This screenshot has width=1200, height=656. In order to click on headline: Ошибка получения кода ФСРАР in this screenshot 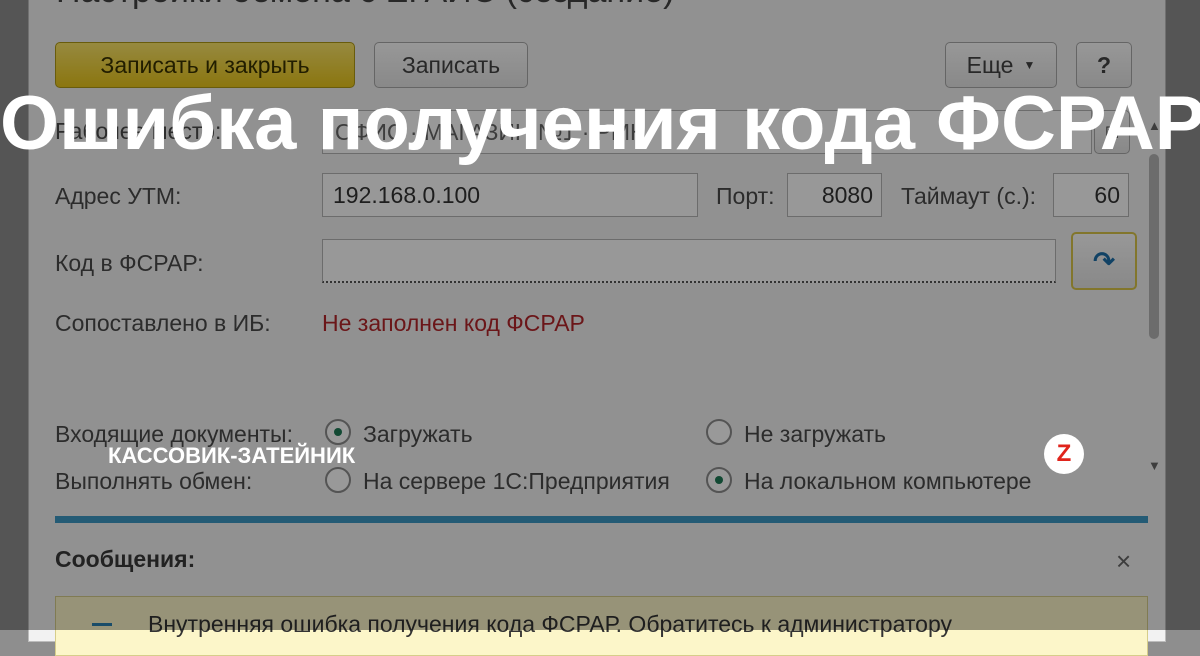, I will do `click(600, 123)`.